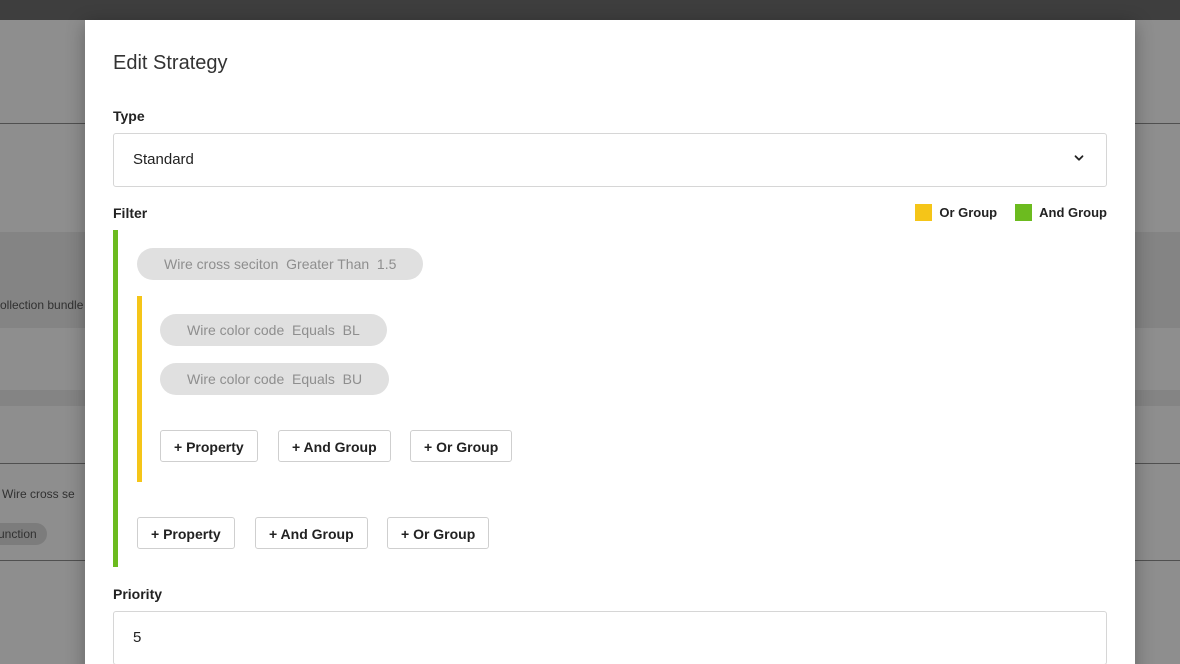 This screenshot has width=1180, height=664. What do you see at coordinates (280, 264) in the screenshot?
I see `filter-condition-chip: Wire cross seciton Greater Than 1.5` at bounding box center [280, 264].